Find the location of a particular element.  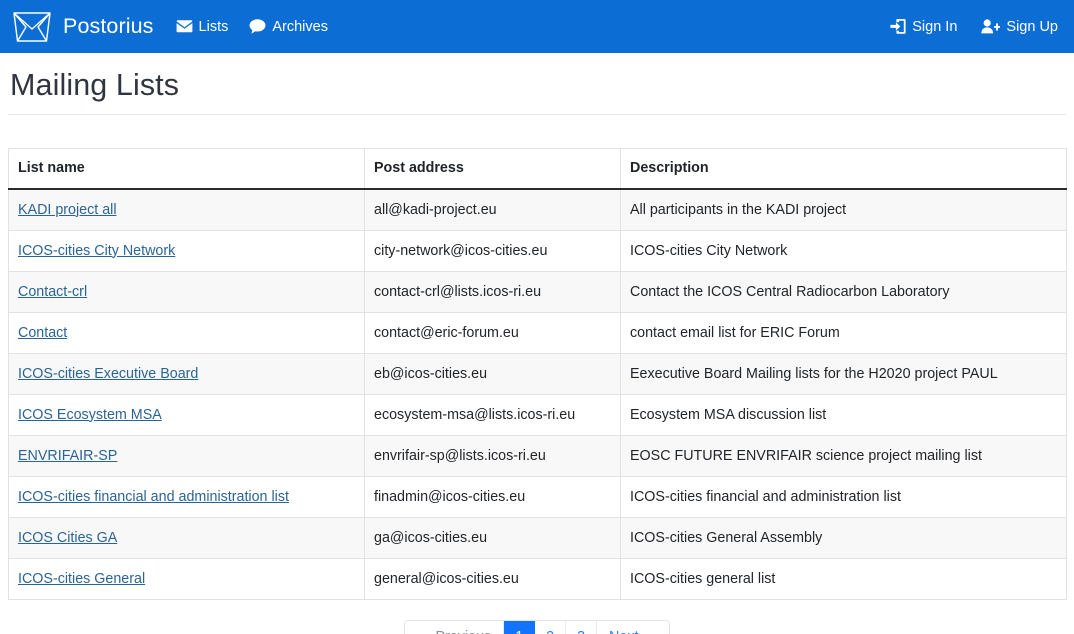

table-header: List name Post address Description is located at coordinates (537, 168).